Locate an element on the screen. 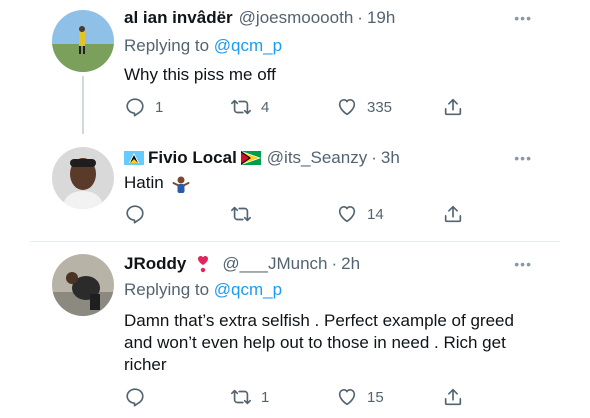 This screenshot has width=590, height=418. retweet-button: 4 is located at coordinates (249, 107).